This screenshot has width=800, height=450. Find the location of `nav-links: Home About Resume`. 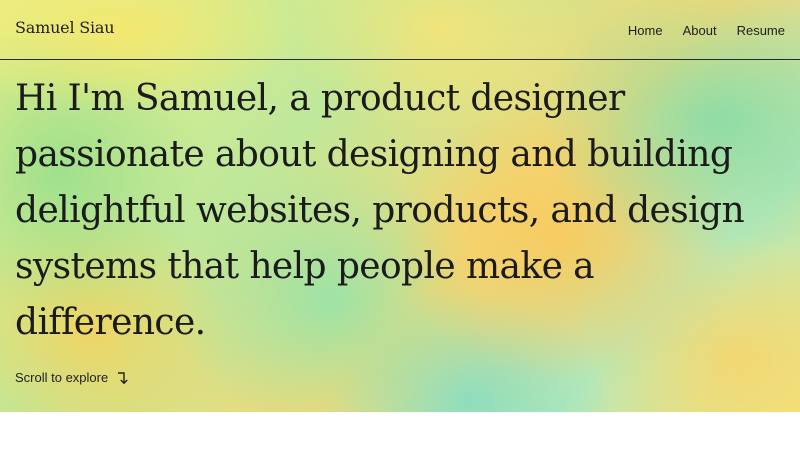

nav-links: Home About Resume is located at coordinates (706, 30).